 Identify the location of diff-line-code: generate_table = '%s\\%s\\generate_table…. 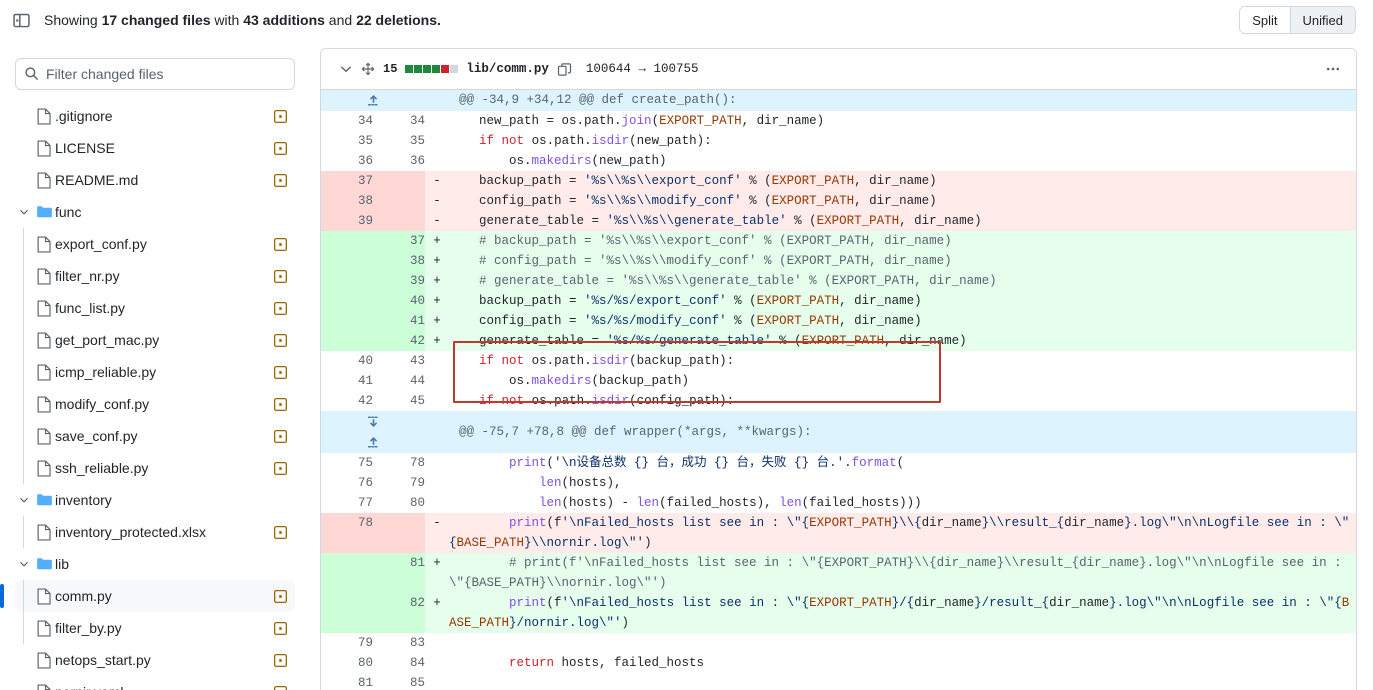
(902, 221).